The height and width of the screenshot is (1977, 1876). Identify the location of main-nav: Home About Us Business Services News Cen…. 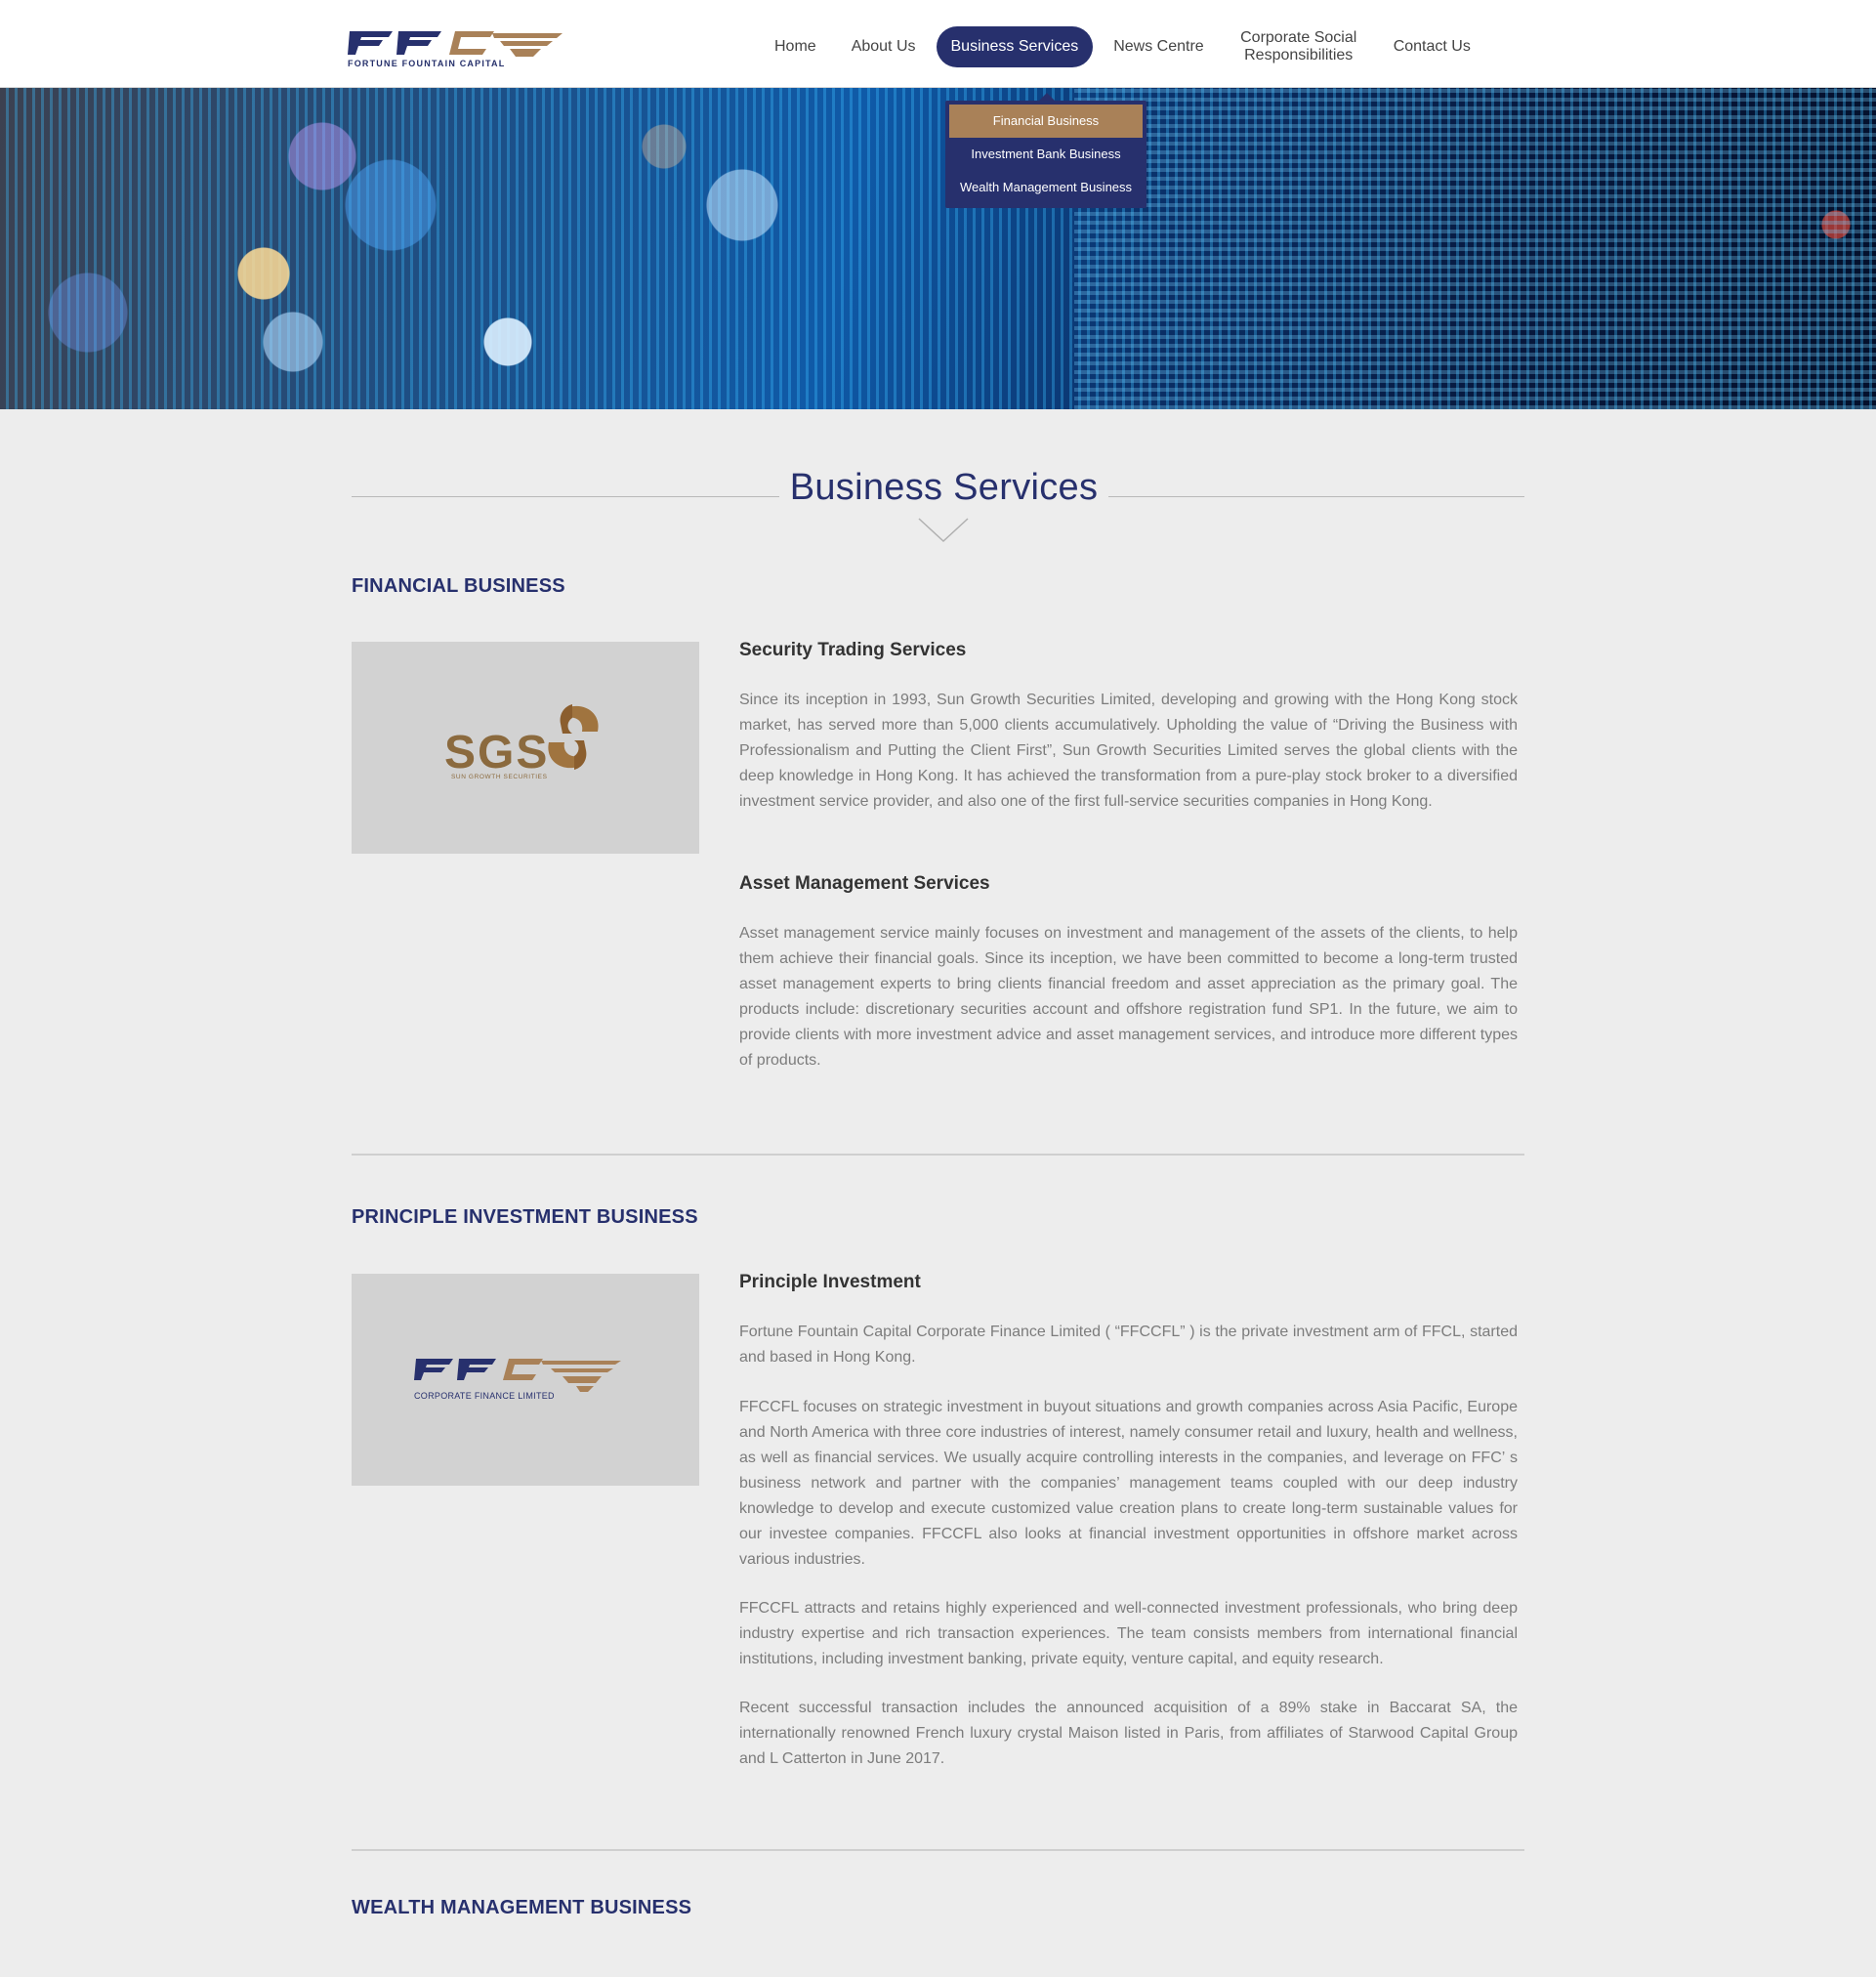
(1123, 46).